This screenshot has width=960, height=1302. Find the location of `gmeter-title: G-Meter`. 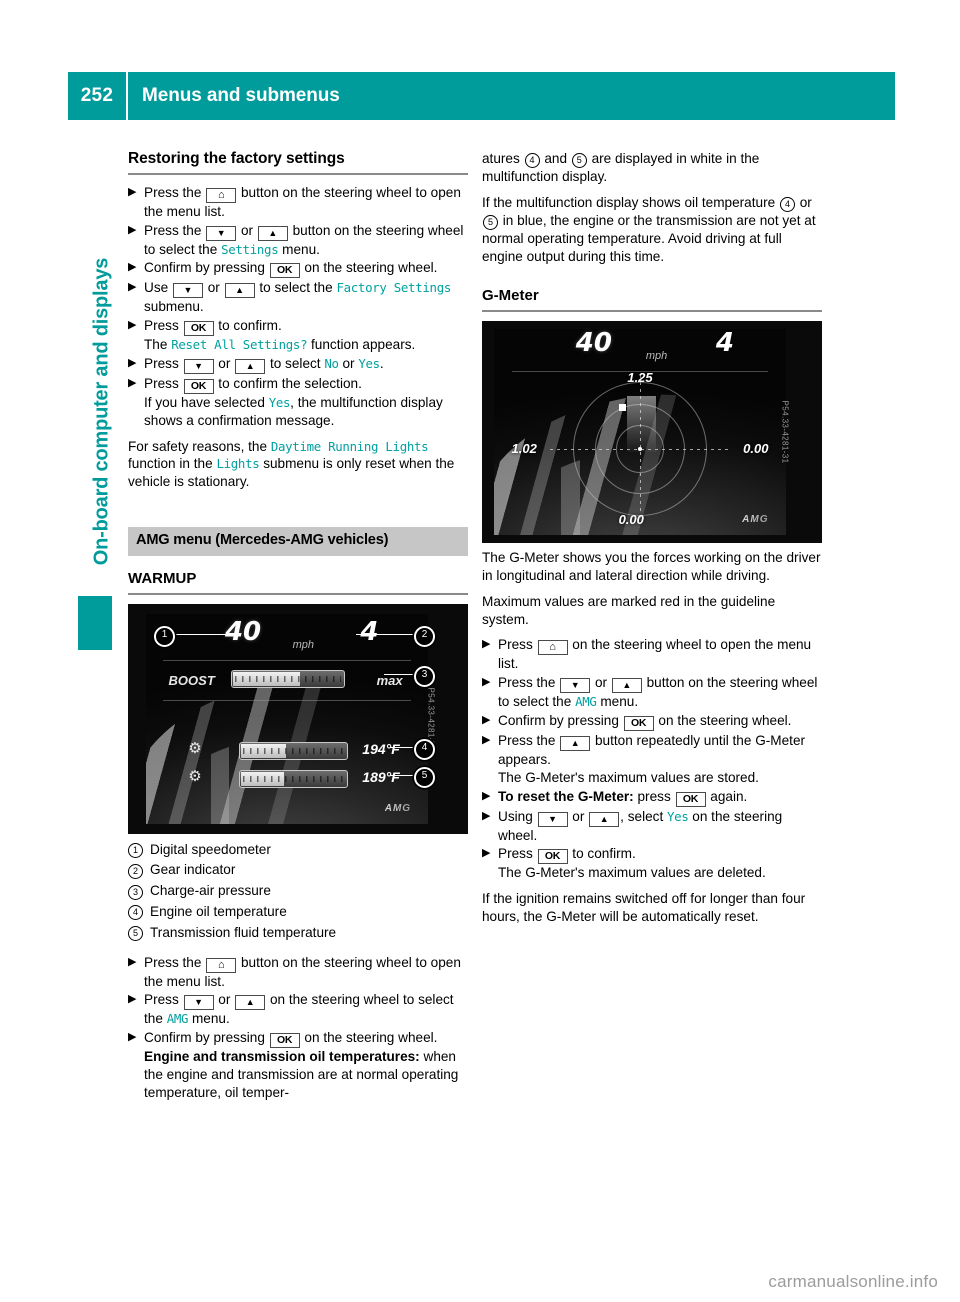

gmeter-title: G-Meter is located at coordinates (510, 296).